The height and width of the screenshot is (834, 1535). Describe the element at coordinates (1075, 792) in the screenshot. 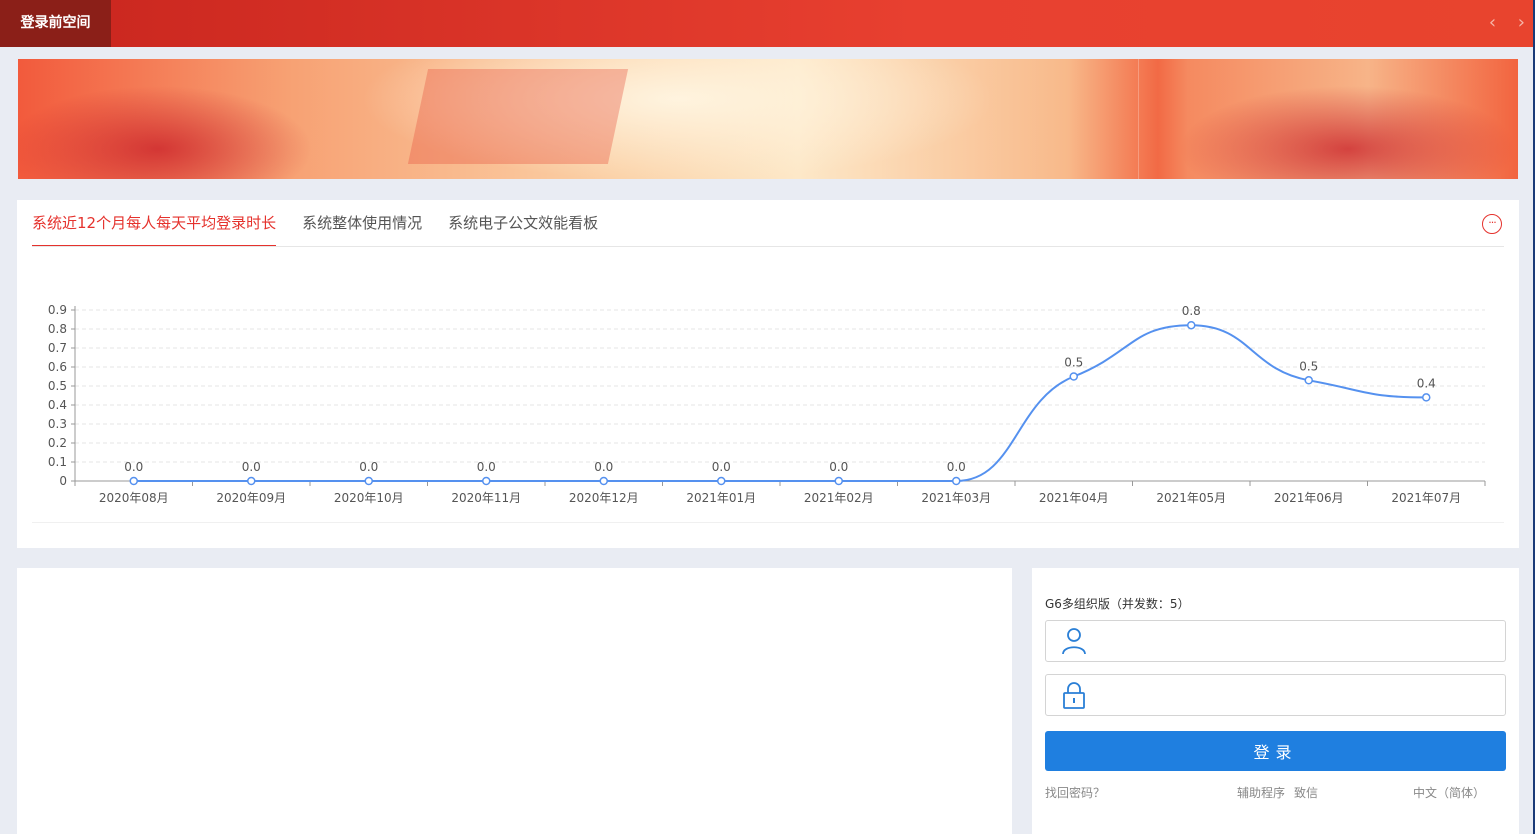

I see `forgot-password-link: 找回密码？` at that location.